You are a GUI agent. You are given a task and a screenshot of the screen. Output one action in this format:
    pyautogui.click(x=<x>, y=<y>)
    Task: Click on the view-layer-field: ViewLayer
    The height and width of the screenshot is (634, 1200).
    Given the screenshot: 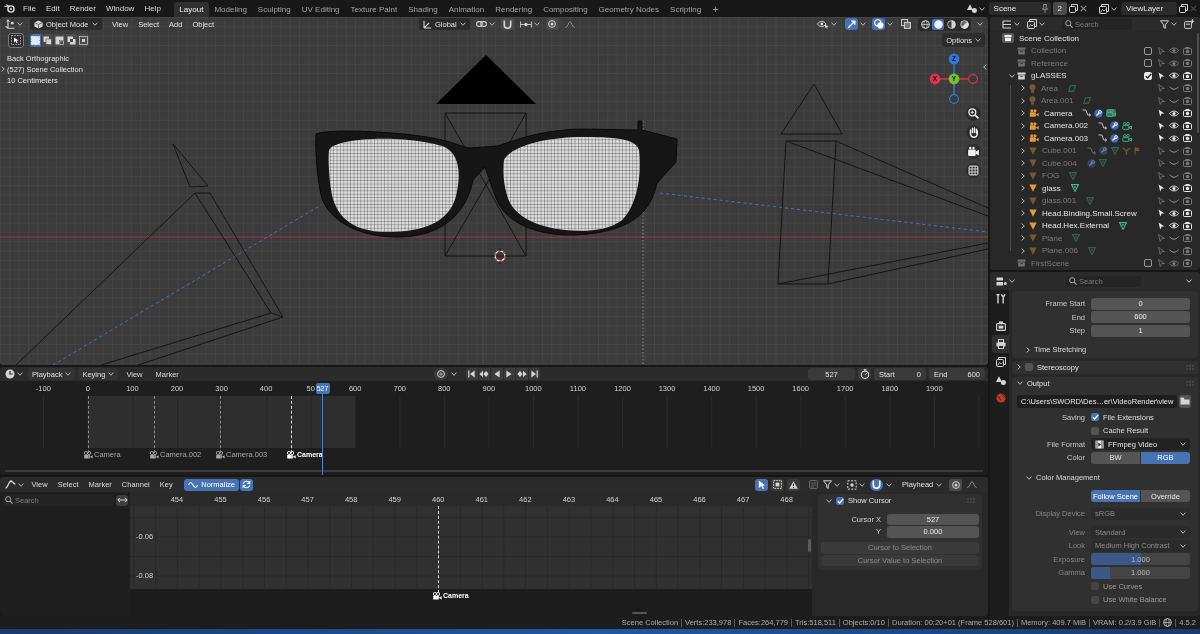 What is the action you would take?
    pyautogui.click(x=1149, y=8)
    